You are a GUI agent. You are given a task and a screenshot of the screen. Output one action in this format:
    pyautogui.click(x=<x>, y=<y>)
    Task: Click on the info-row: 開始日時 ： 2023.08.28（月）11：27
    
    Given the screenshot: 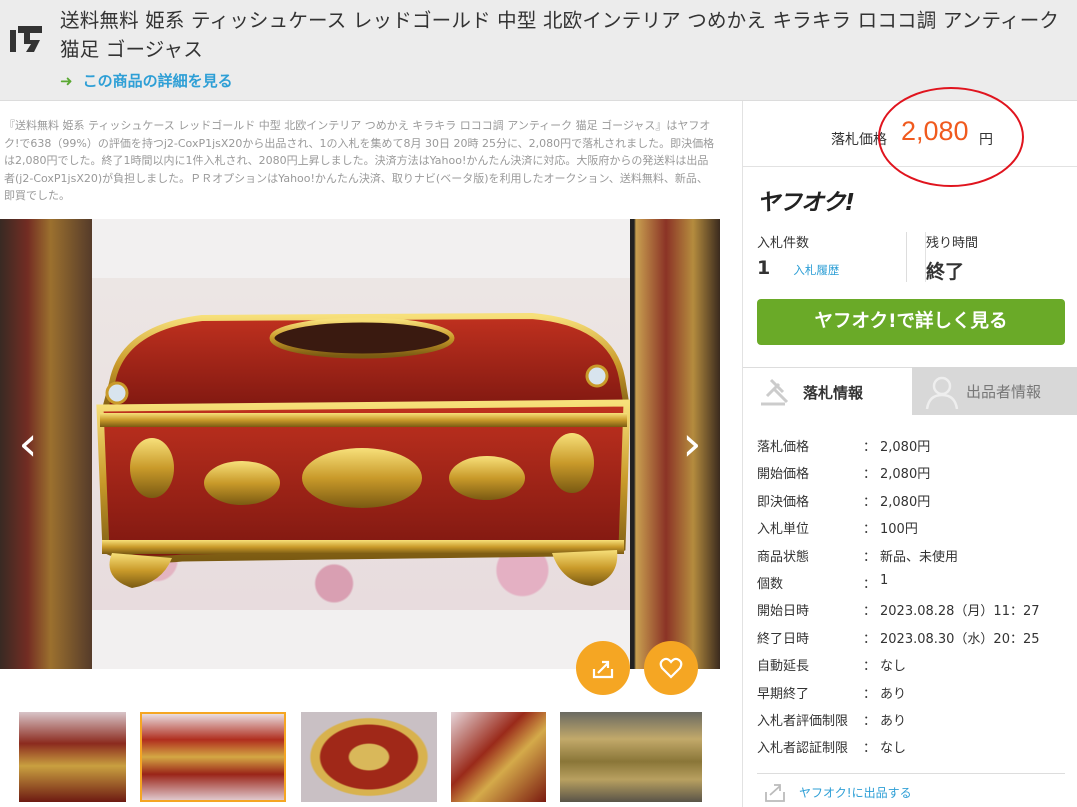 What is the action you would take?
    pyautogui.click(x=912, y=608)
    